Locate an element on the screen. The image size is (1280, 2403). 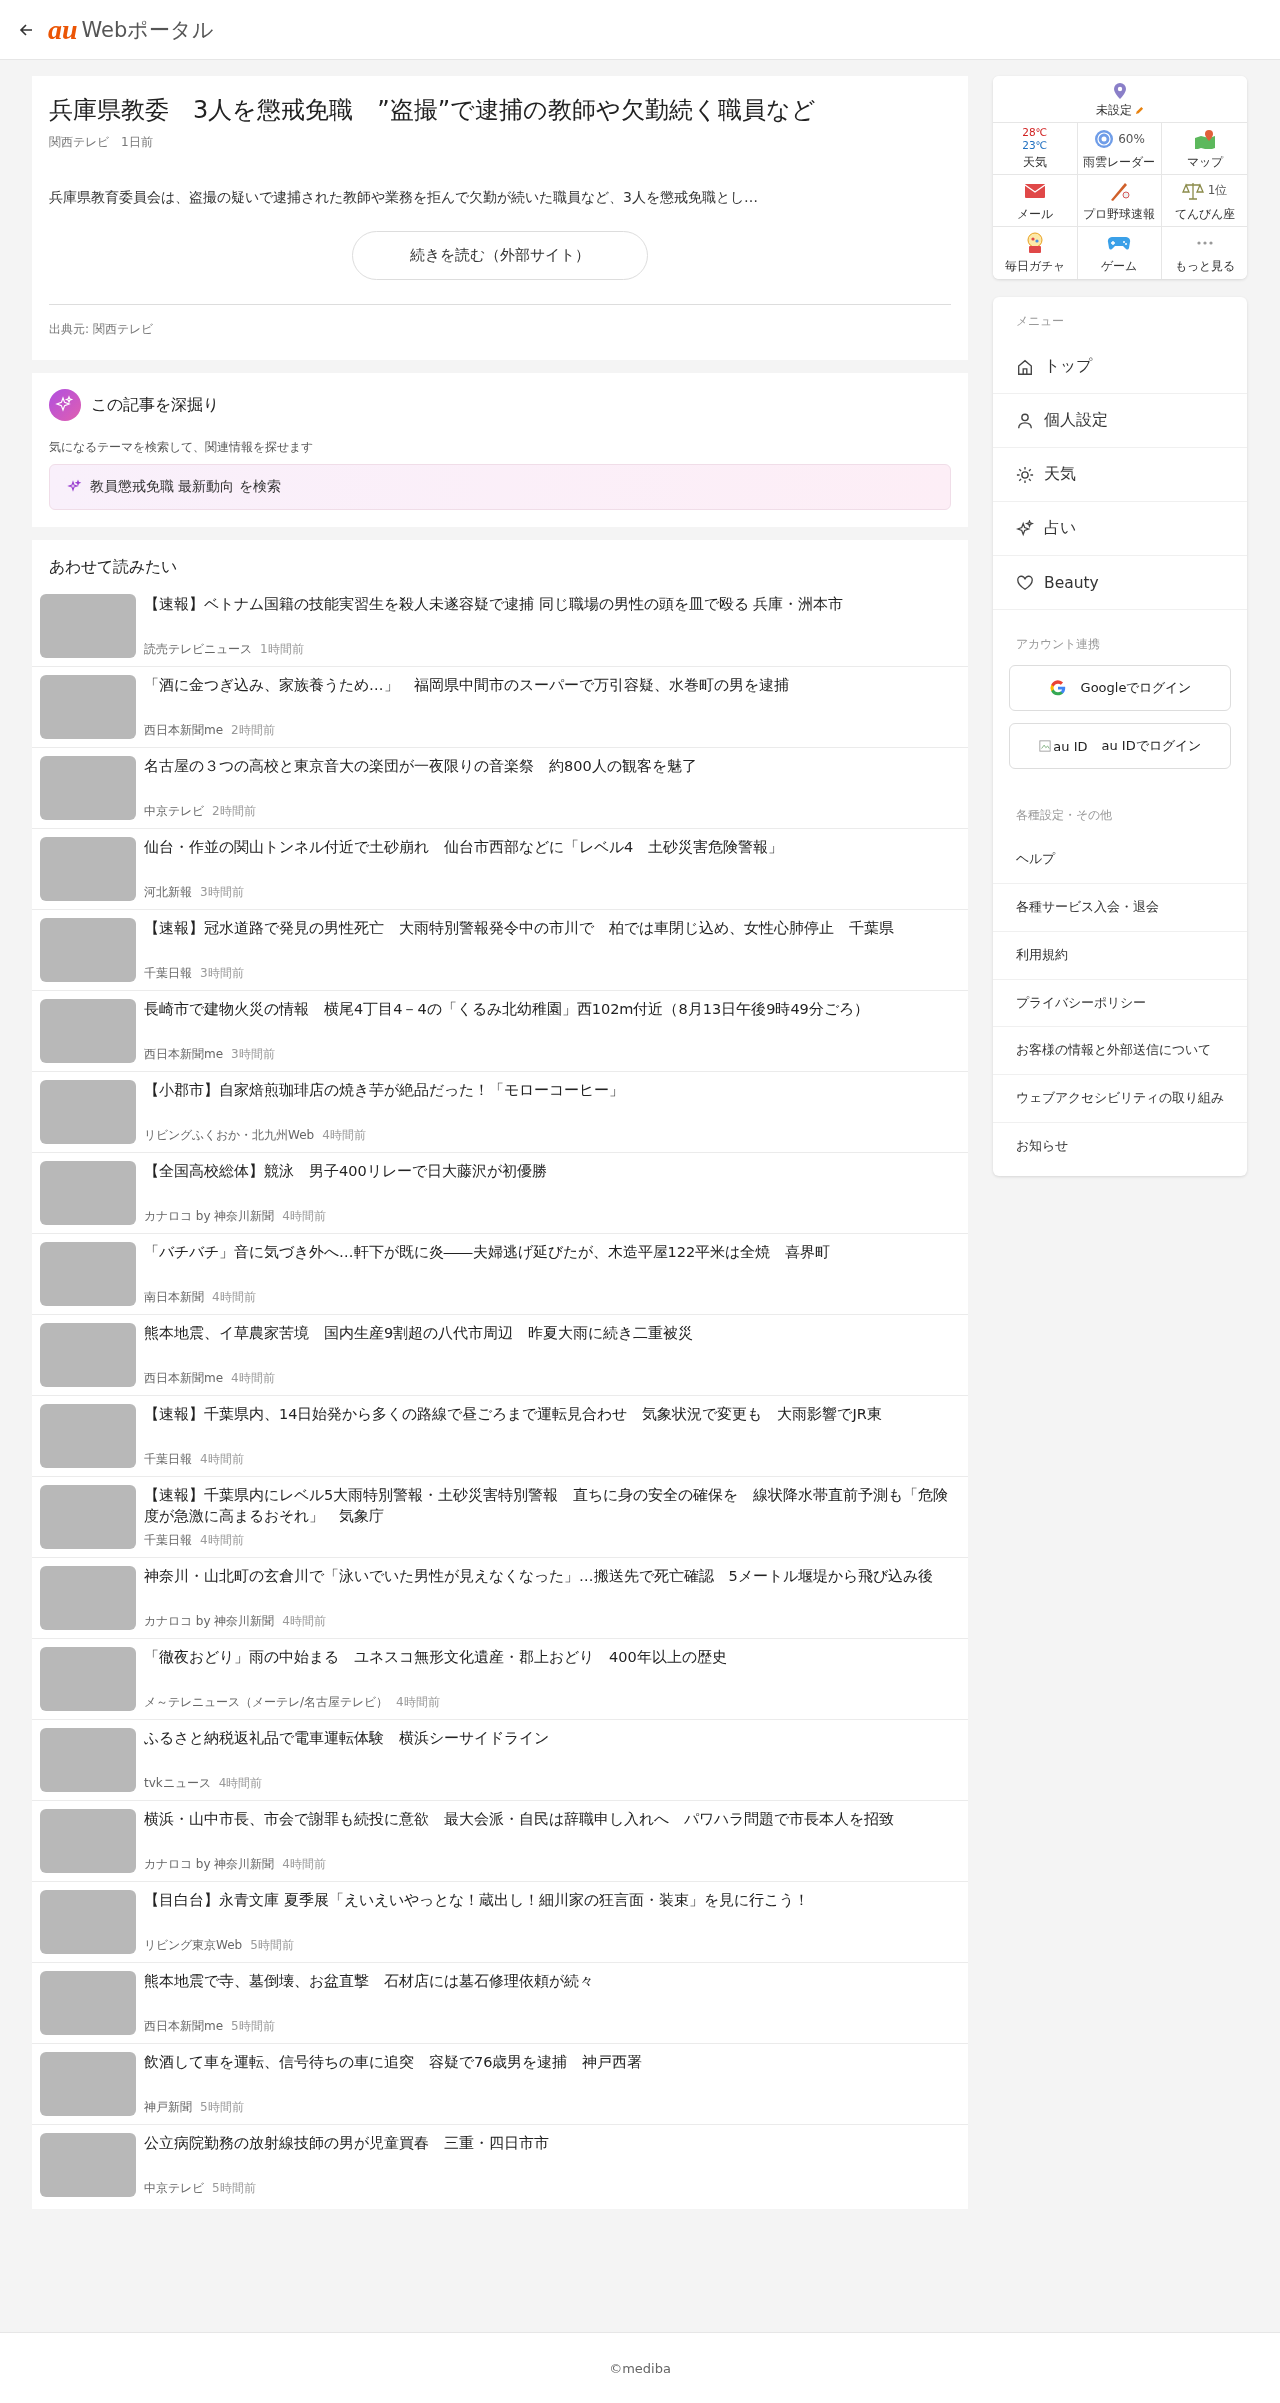
news-title: 長崎市で建物火災の情報 横尾4丁目4－4の「くるみ北幼稚園」西102m付近（8月13日午後9時49分ごろ） is located at coordinates (507, 1009).